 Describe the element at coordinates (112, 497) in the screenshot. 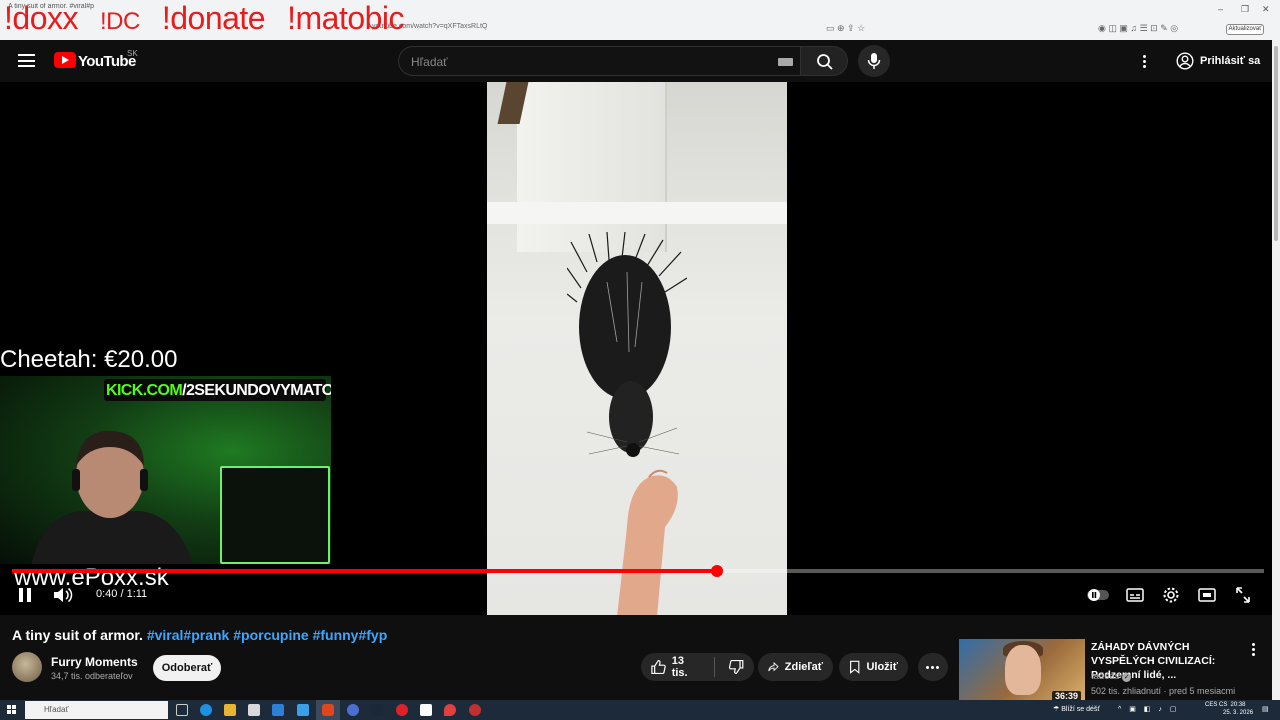

I see `streamer-image` at that location.